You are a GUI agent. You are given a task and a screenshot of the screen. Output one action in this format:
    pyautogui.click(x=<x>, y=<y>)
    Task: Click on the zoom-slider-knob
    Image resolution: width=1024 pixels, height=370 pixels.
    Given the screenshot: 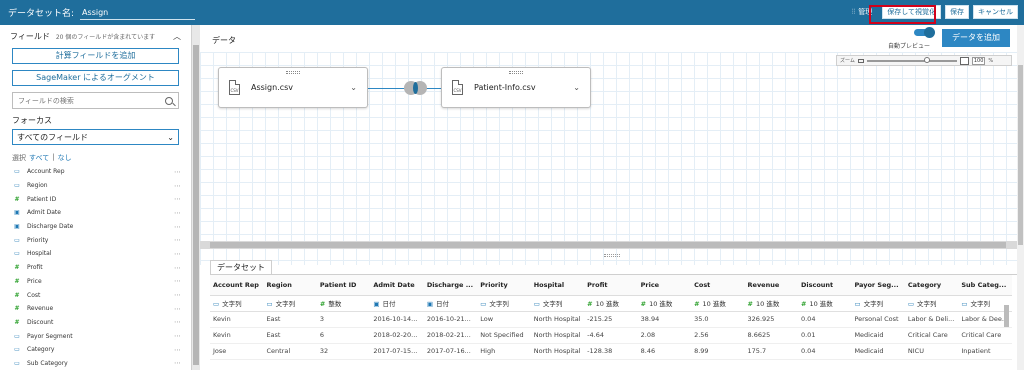 What is the action you would take?
    pyautogui.click(x=926, y=59)
    